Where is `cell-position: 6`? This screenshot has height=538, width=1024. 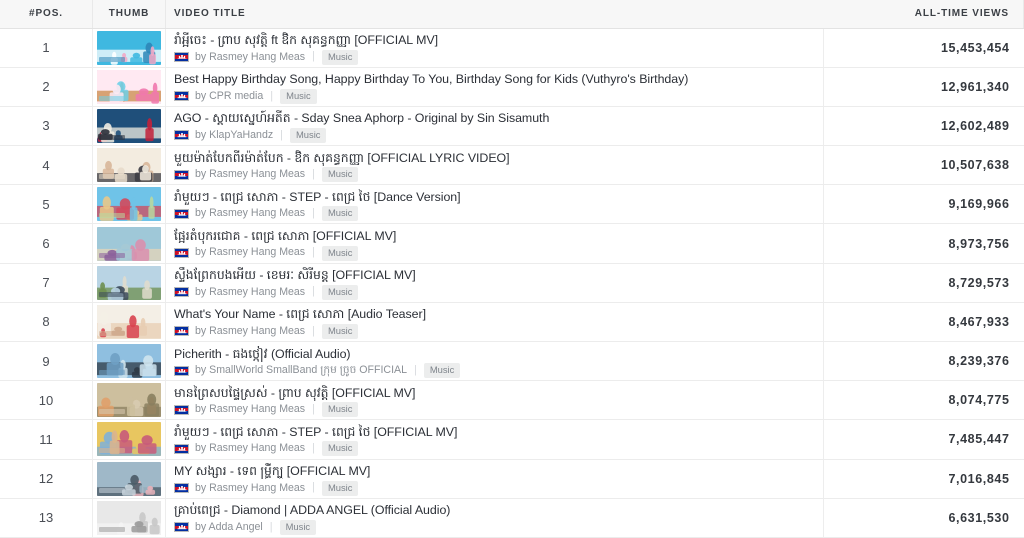 cell-position: 6 is located at coordinates (46, 243).